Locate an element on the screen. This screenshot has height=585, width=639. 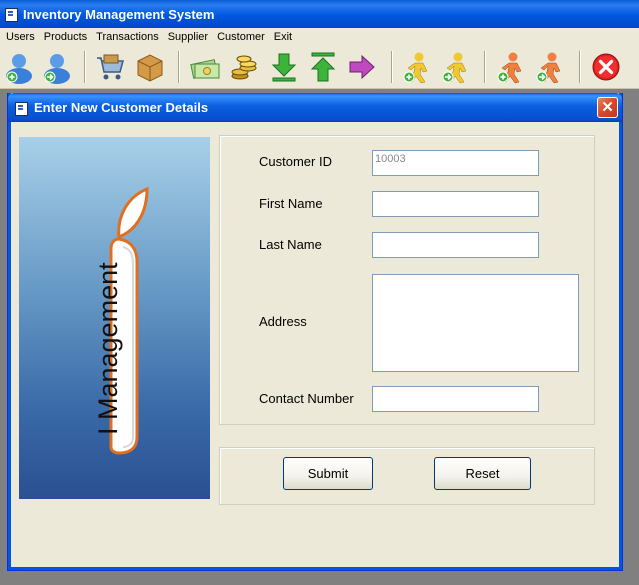
add-customer-icon is located at coordinates (415, 68).